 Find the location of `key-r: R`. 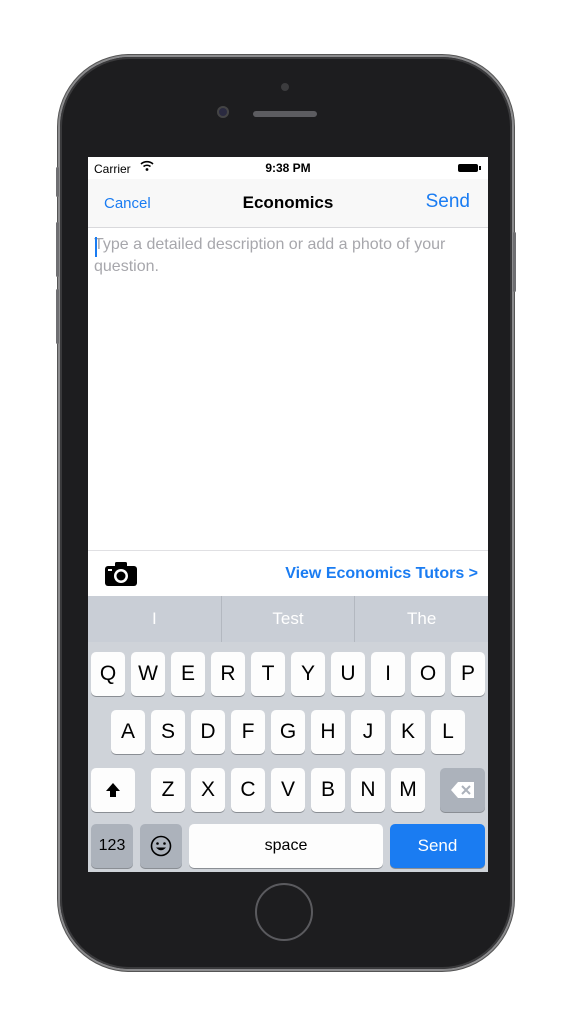

key-r: R is located at coordinates (228, 674).